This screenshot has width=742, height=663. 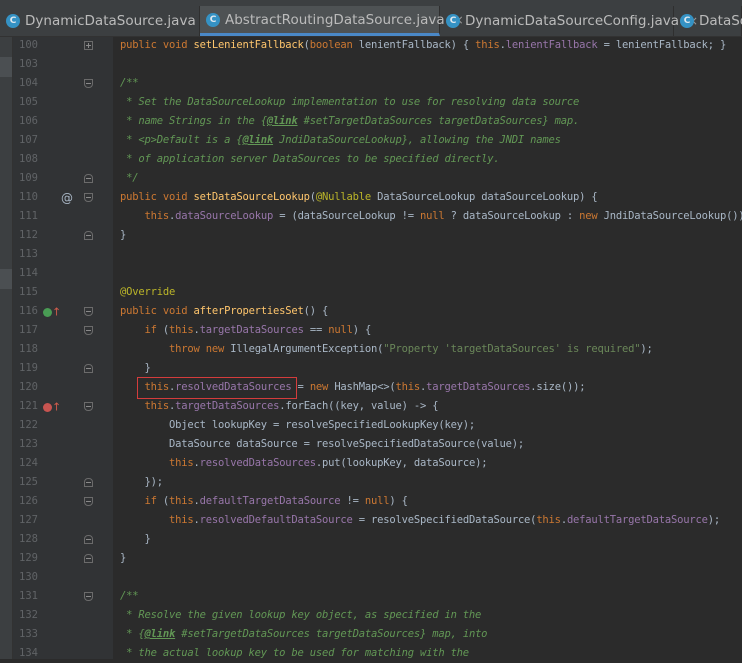 I want to click on code-token: JndiDataSourceLookup());, so click(x=672, y=216).